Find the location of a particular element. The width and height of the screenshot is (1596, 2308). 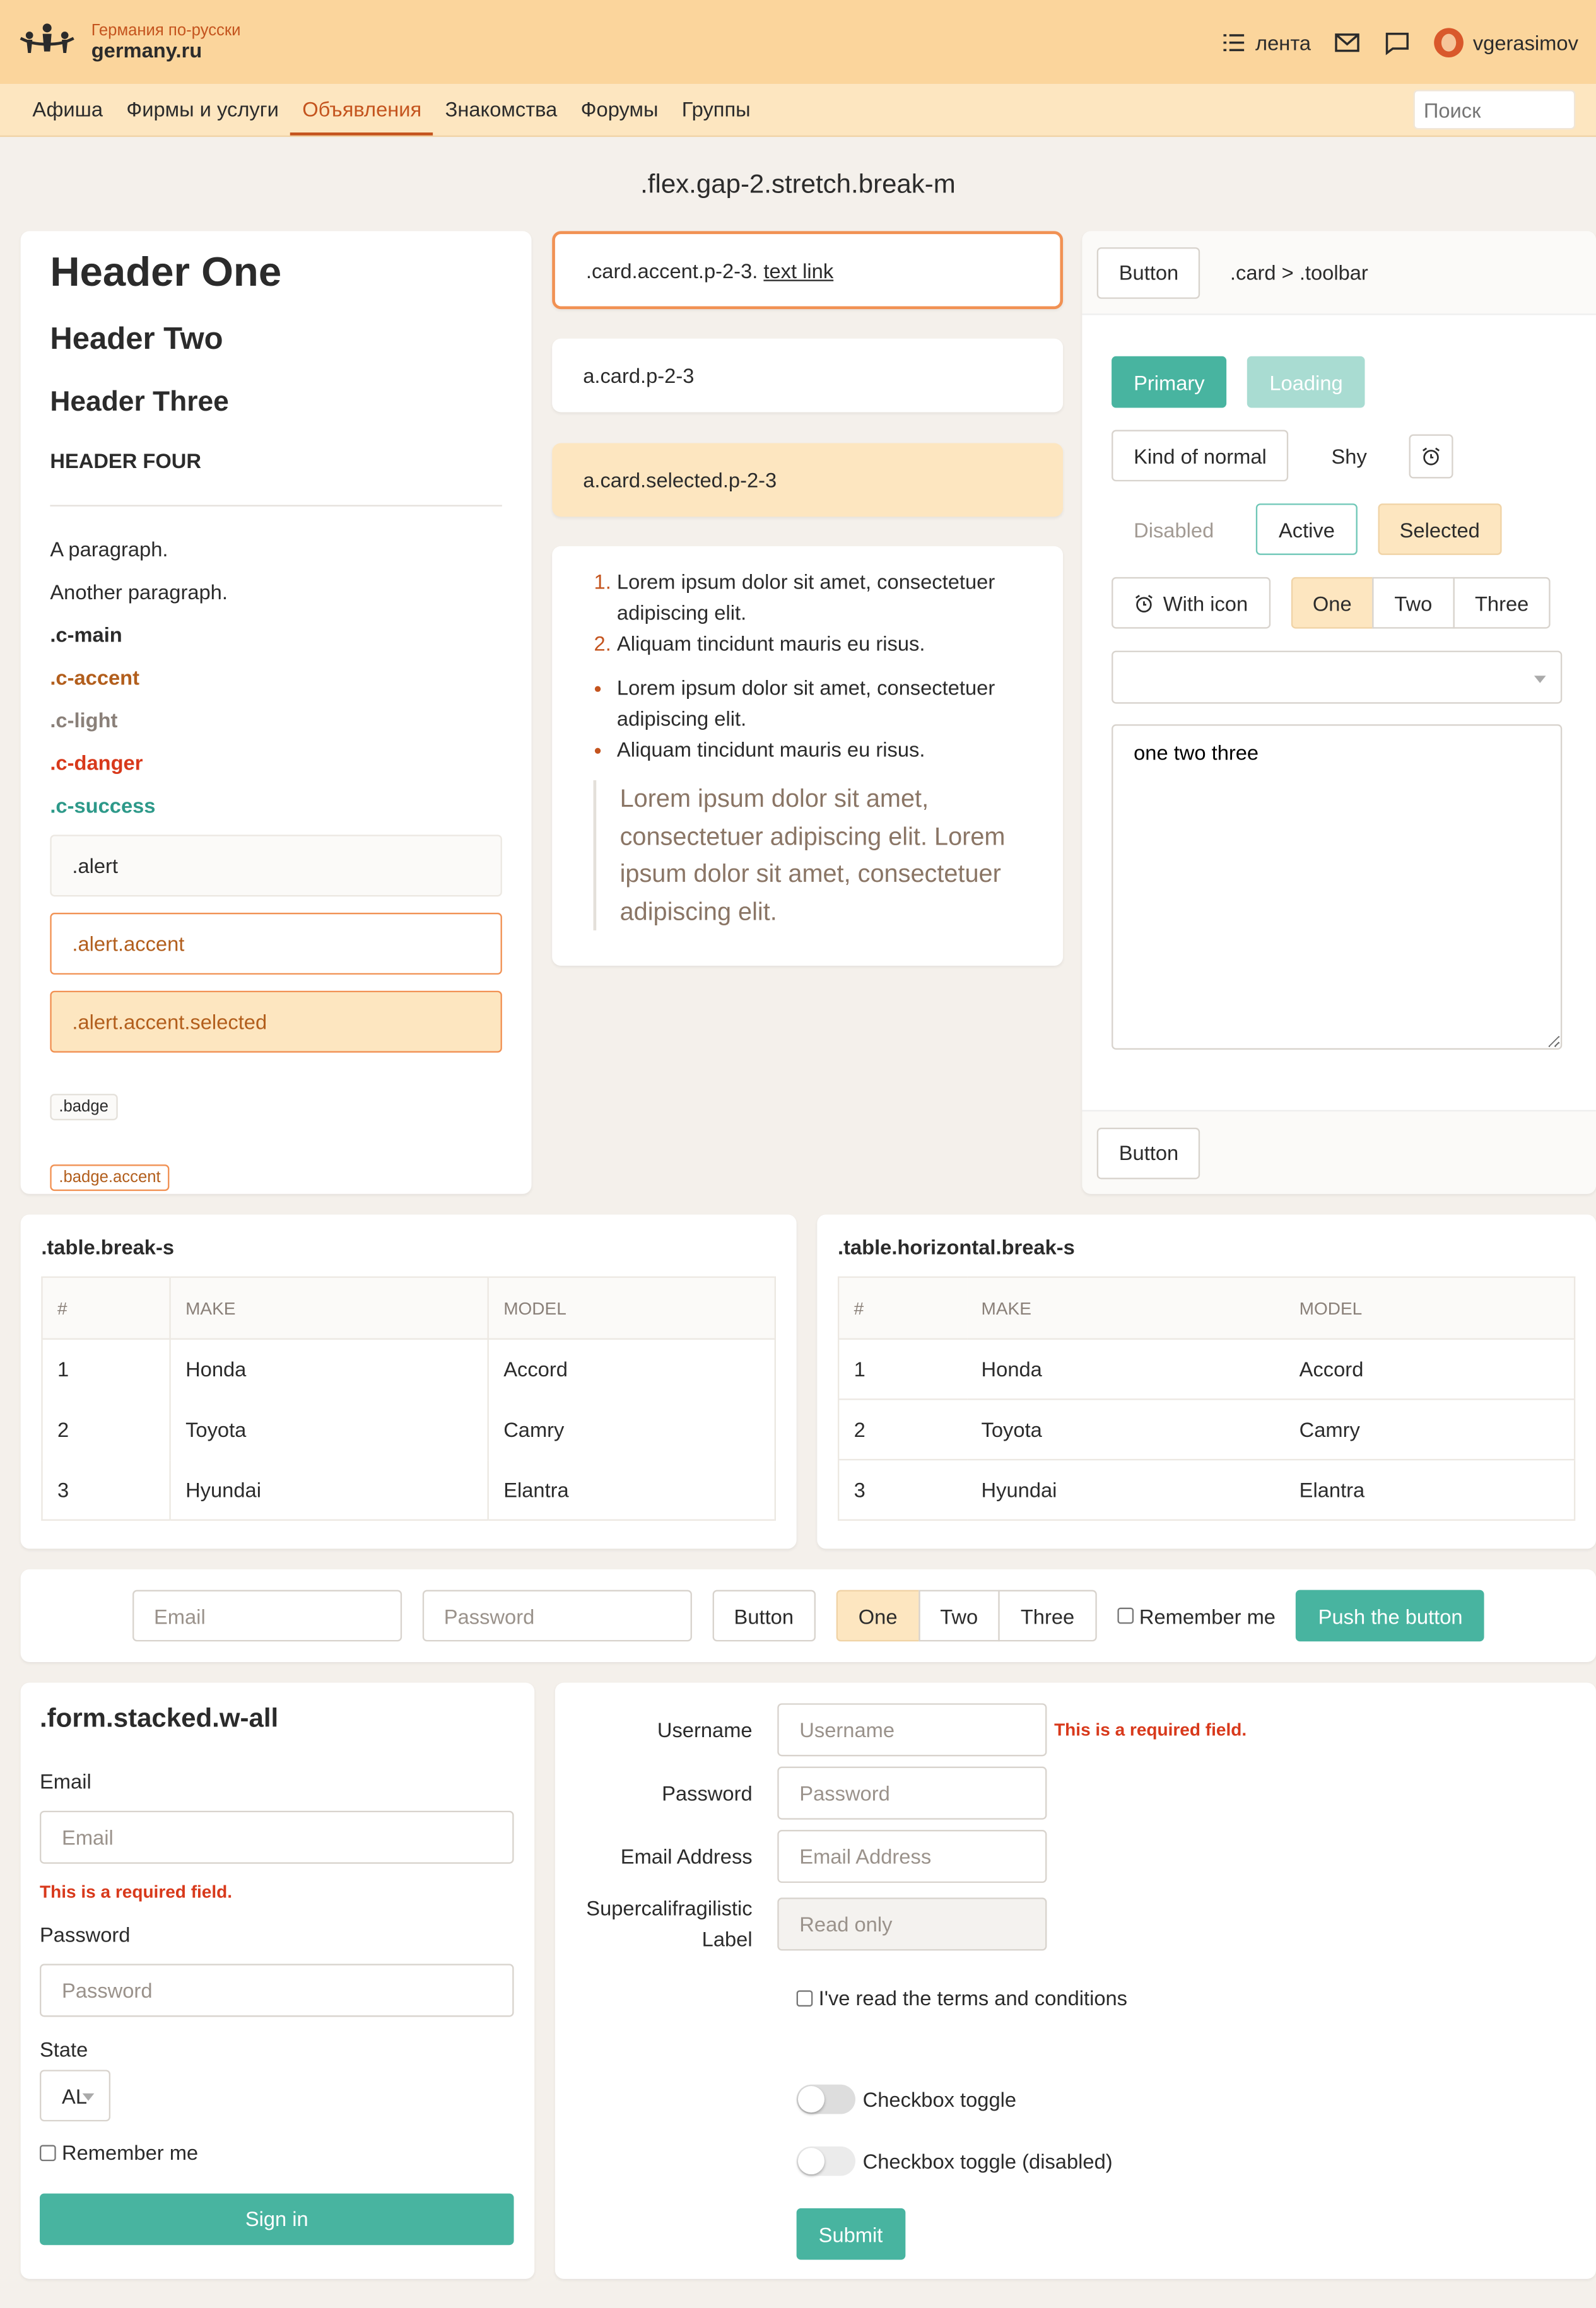

username-field is located at coordinates (912, 1730).